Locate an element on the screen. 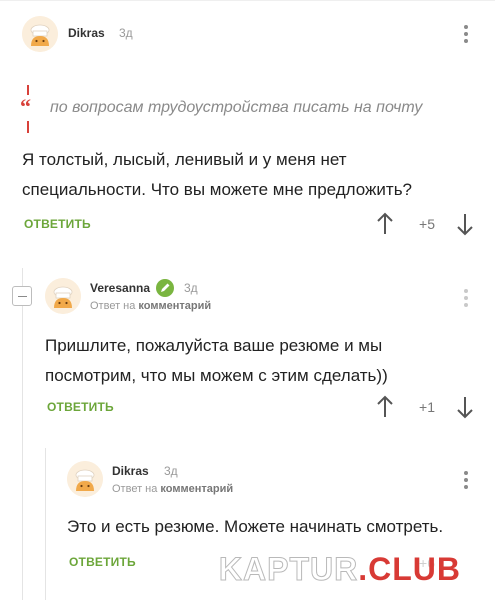  collapse-minus-icon is located at coordinates (22, 296).